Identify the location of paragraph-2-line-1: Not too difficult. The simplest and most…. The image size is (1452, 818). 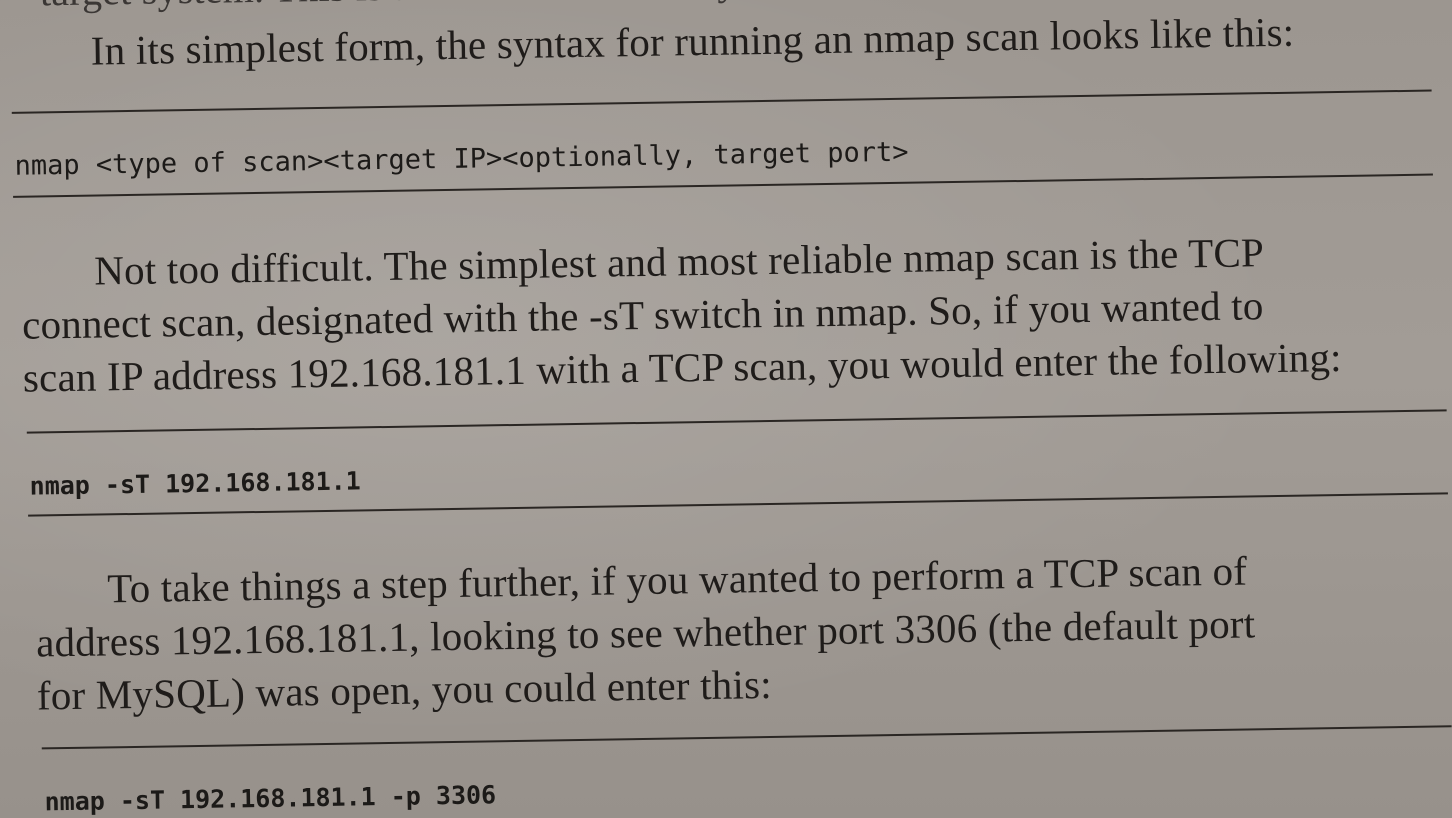
(679, 261).